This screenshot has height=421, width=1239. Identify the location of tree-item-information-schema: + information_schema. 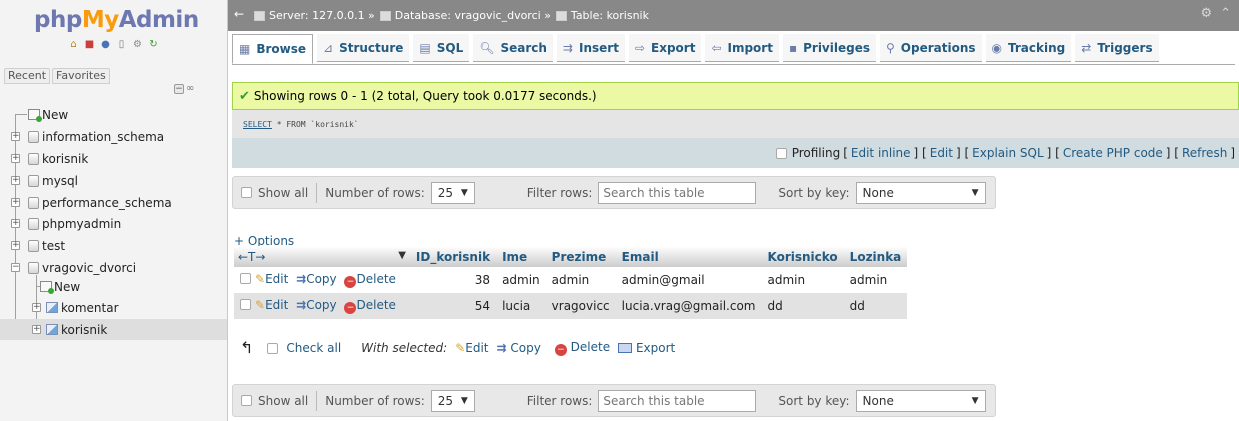
(113, 136).